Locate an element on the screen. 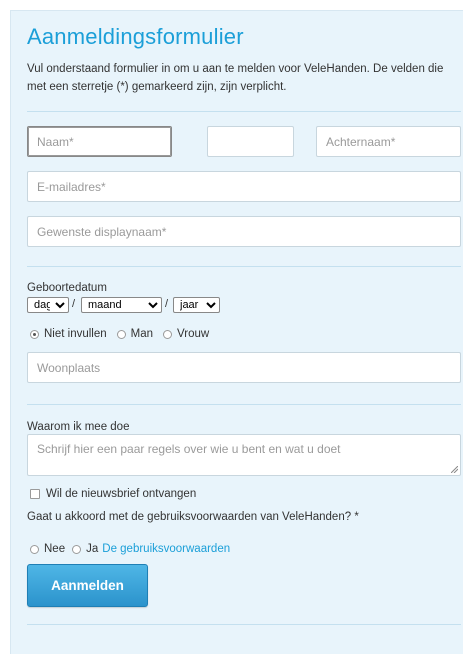 This screenshot has width=464, height=654. terms-label-no: Nee is located at coordinates (55, 549).